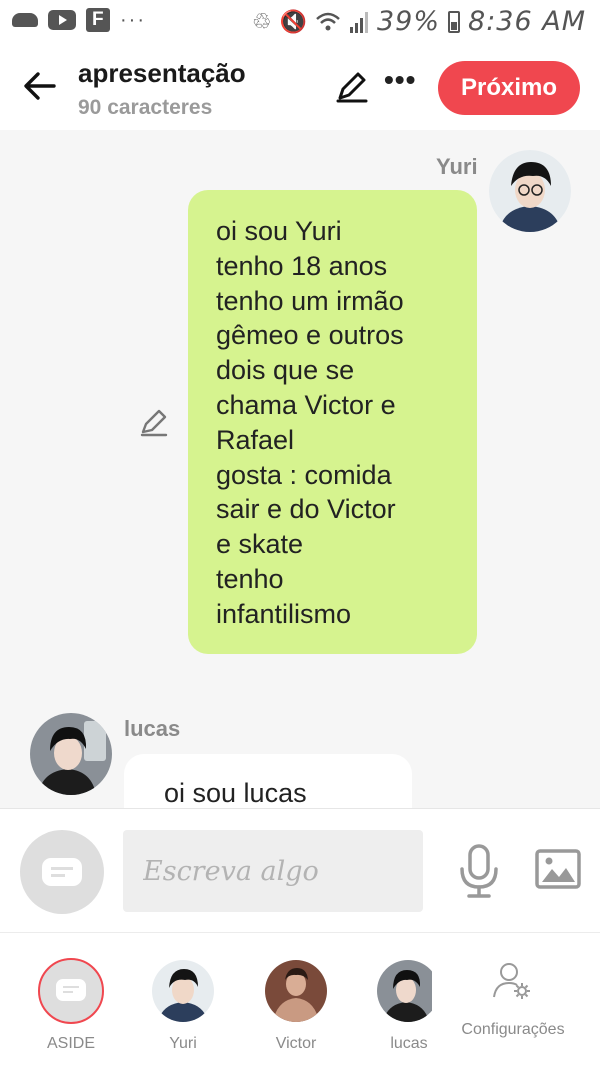 This screenshot has width=600, height=1067. What do you see at coordinates (79, 20) in the screenshot?
I see `notification-icons: ···` at bounding box center [79, 20].